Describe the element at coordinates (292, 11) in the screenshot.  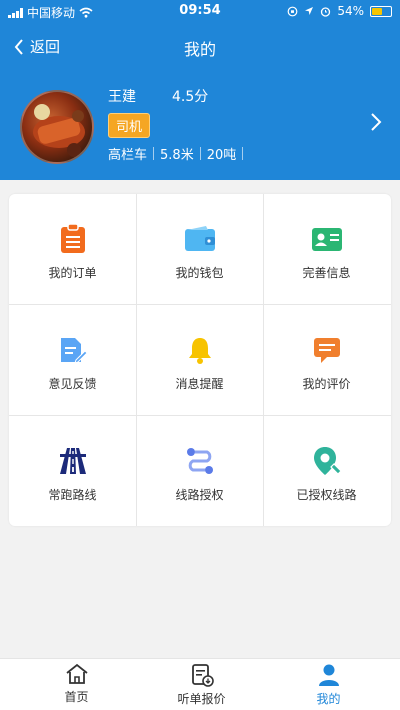
I see `rotation-lock-icon` at that location.